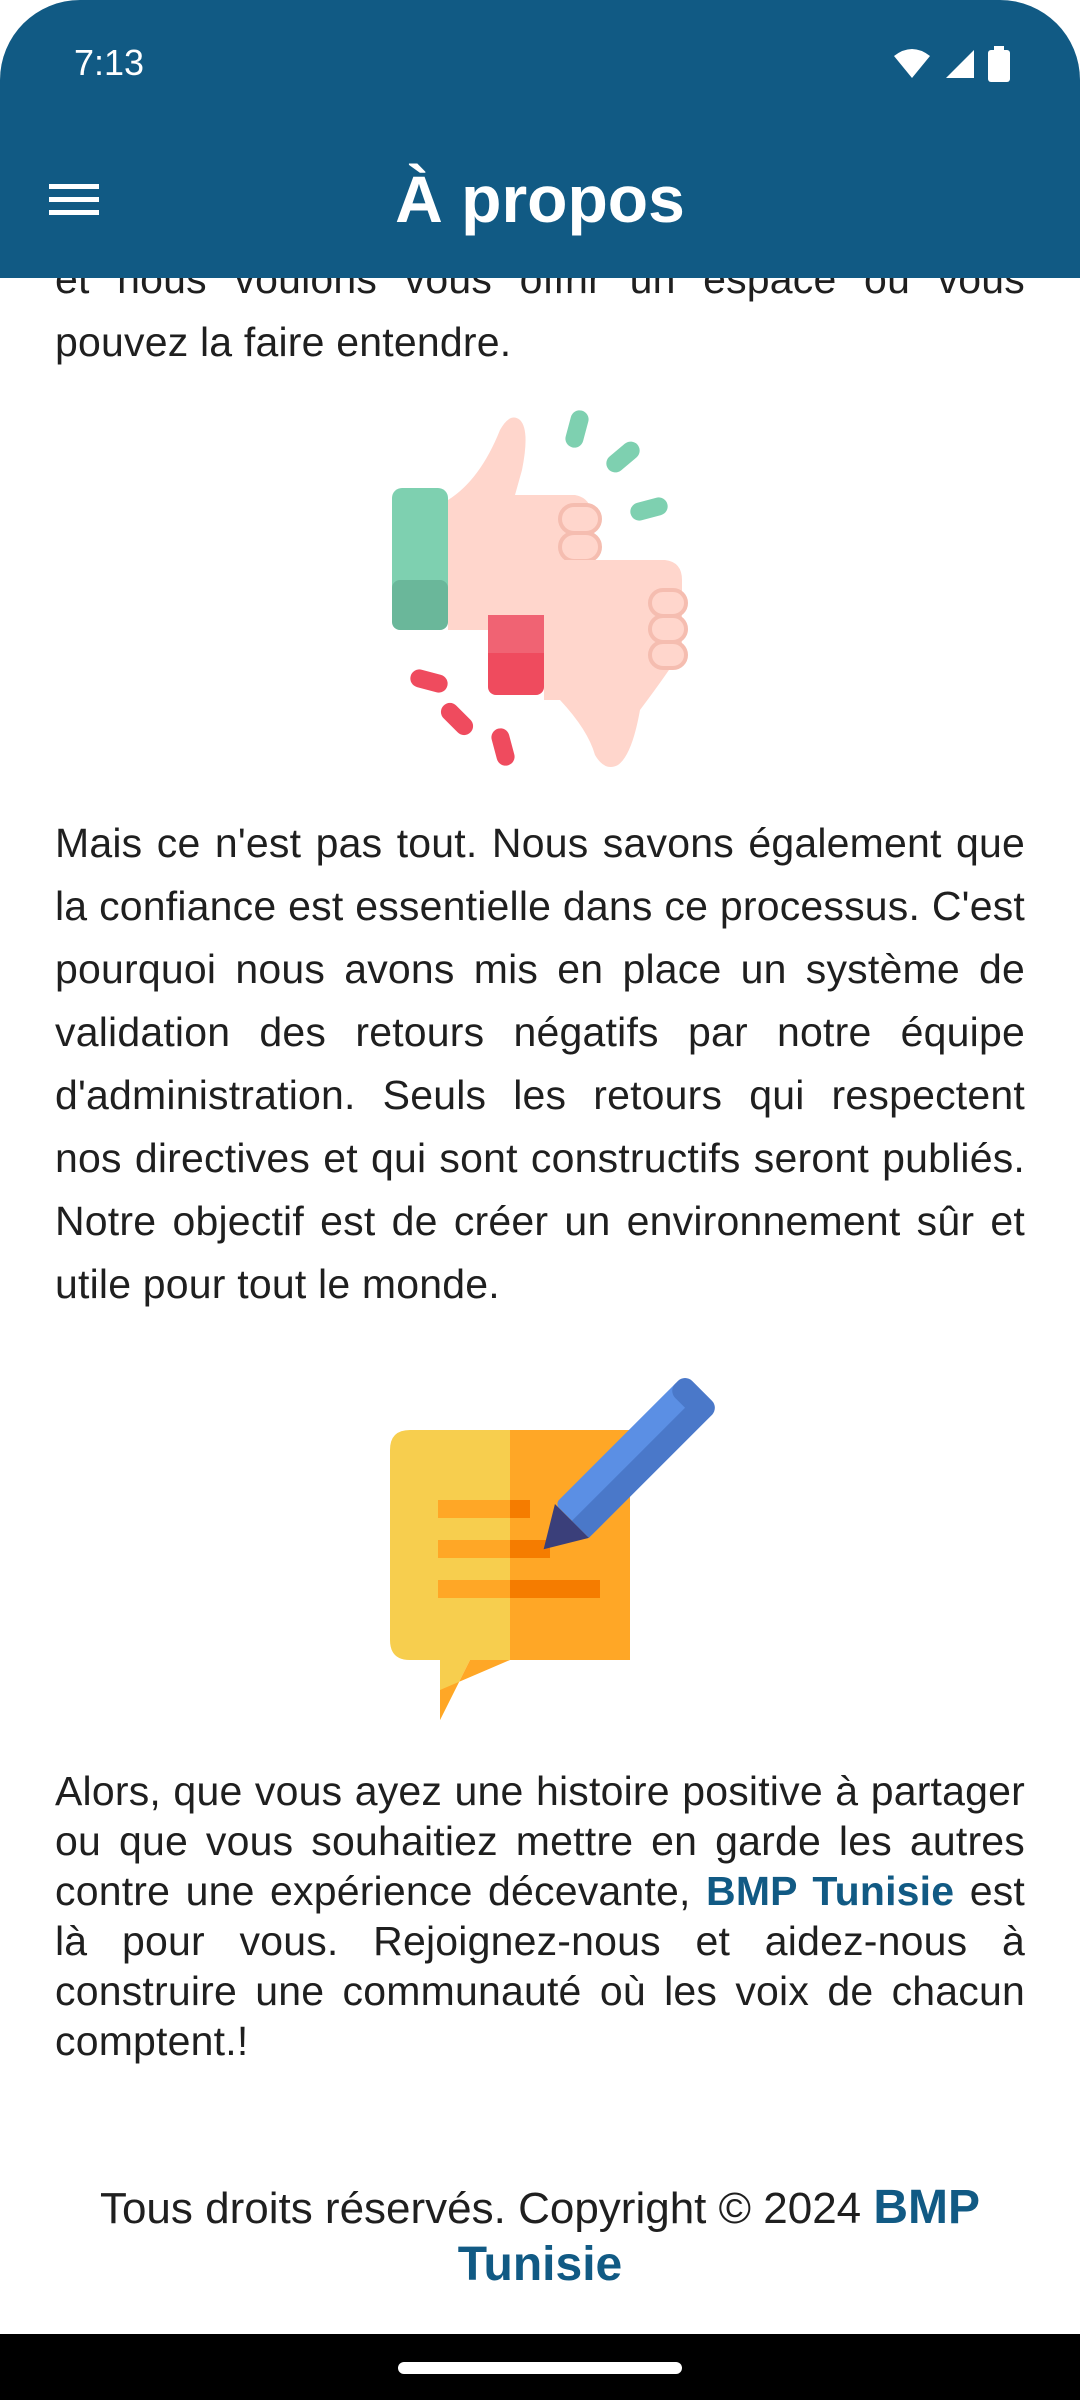  What do you see at coordinates (540, 595) in the screenshot?
I see `thumbs-up-down-icon` at bounding box center [540, 595].